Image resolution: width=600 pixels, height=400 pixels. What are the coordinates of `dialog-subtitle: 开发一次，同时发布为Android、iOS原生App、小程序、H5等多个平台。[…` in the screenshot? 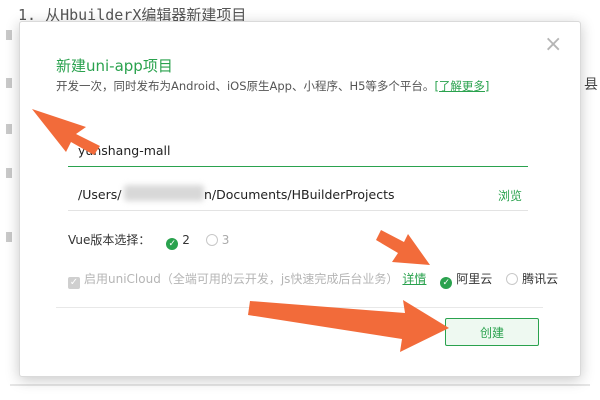 It's located at (272, 86).